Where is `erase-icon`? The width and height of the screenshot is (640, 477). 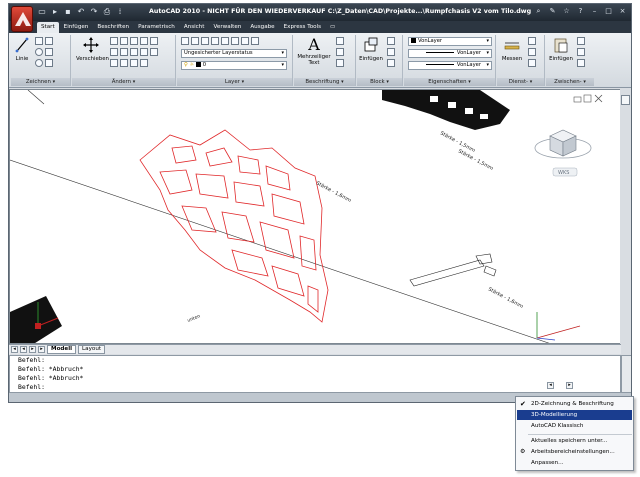 erase-icon is located at coordinates (114, 63).